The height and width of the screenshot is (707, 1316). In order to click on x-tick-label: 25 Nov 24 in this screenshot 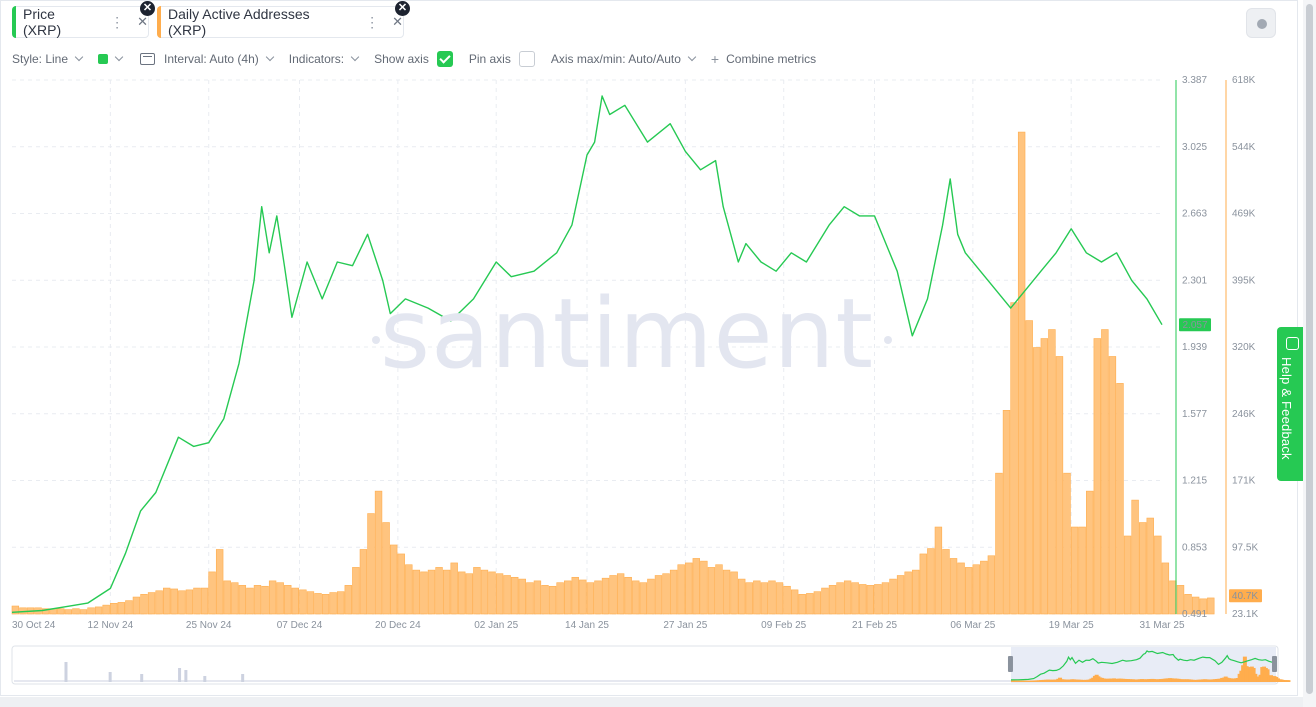, I will do `click(209, 625)`.